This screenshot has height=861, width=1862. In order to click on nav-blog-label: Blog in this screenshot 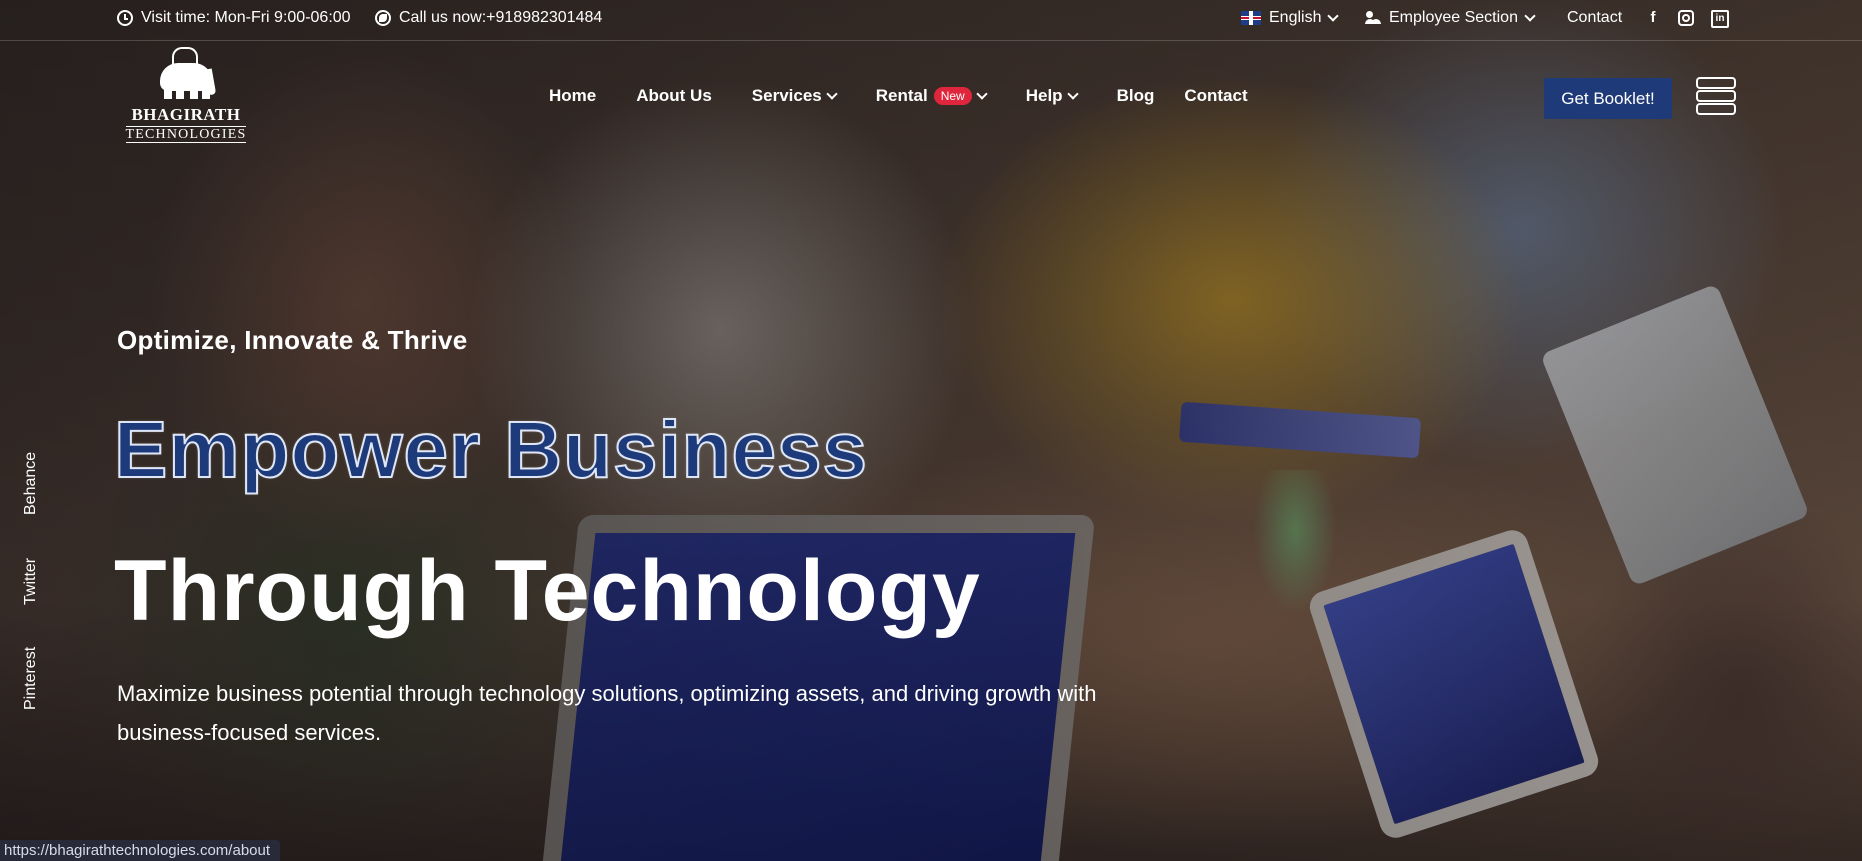, I will do `click(1136, 96)`.